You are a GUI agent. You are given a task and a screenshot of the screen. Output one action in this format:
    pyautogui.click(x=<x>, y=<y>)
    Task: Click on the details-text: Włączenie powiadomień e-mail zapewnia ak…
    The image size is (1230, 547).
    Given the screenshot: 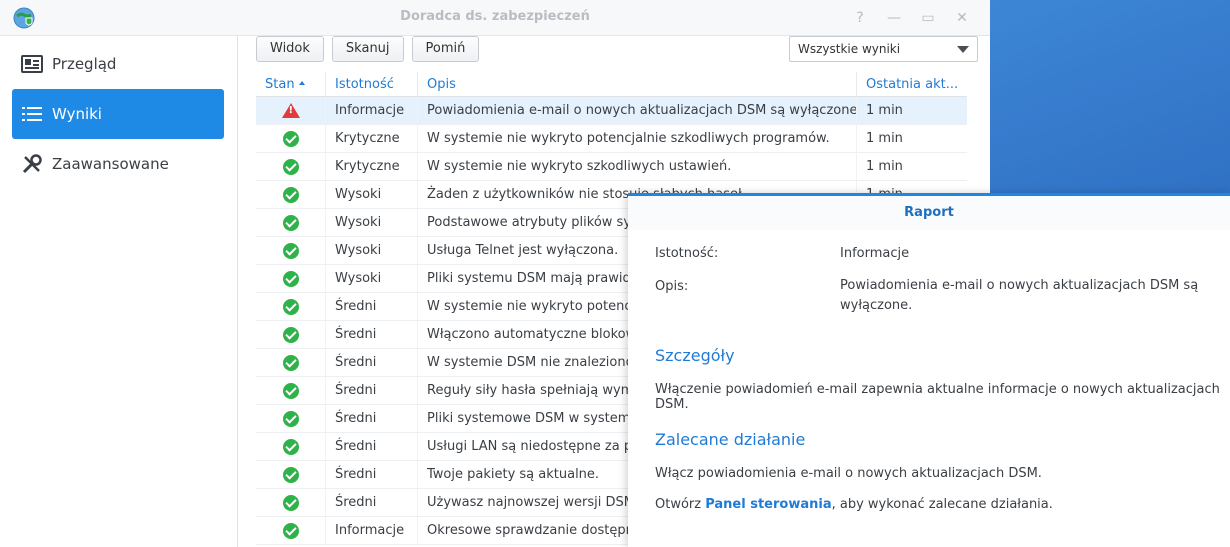 What is the action you would take?
    pyautogui.click(x=937, y=397)
    